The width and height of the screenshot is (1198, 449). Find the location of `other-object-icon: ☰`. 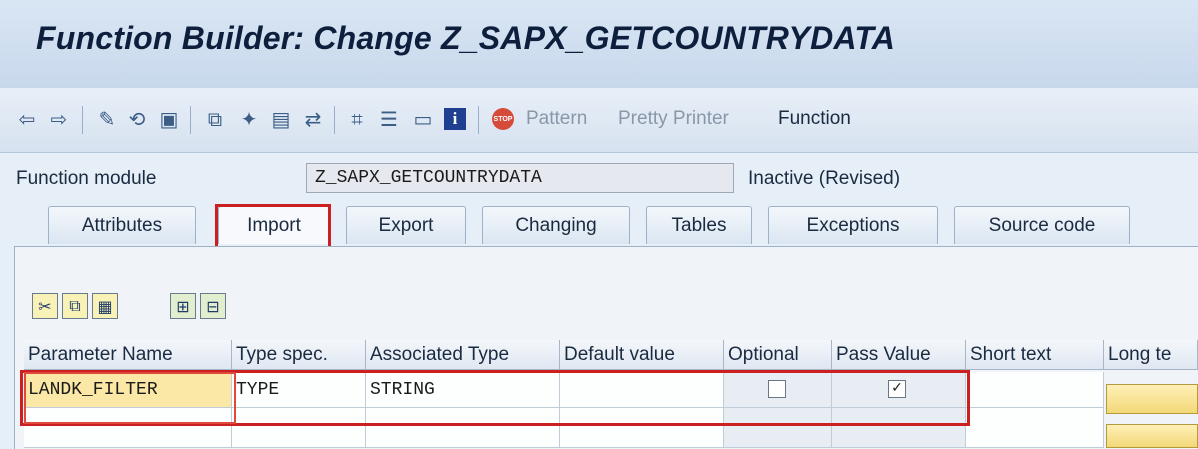

other-object-icon: ☰ is located at coordinates (389, 119).